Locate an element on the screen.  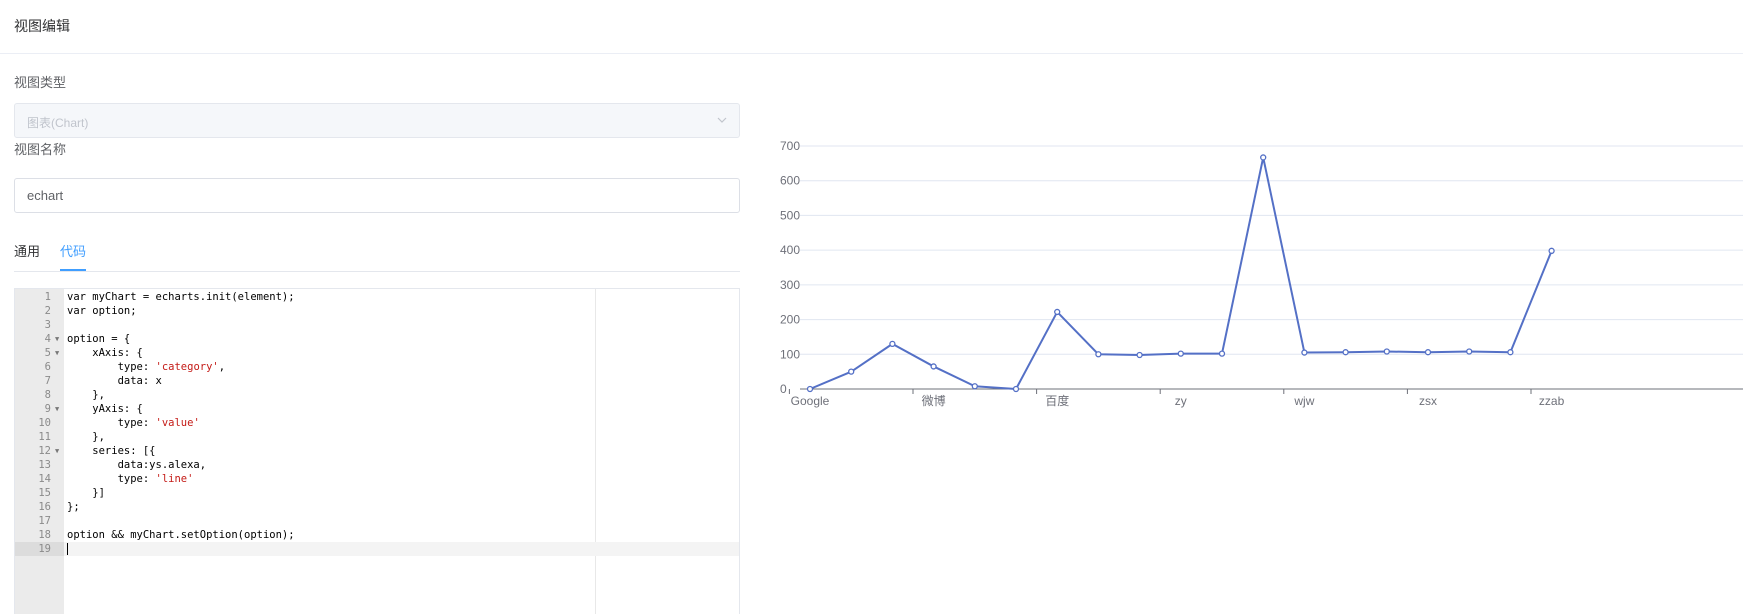
chevron-down-icon is located at coordinates (722, 120).